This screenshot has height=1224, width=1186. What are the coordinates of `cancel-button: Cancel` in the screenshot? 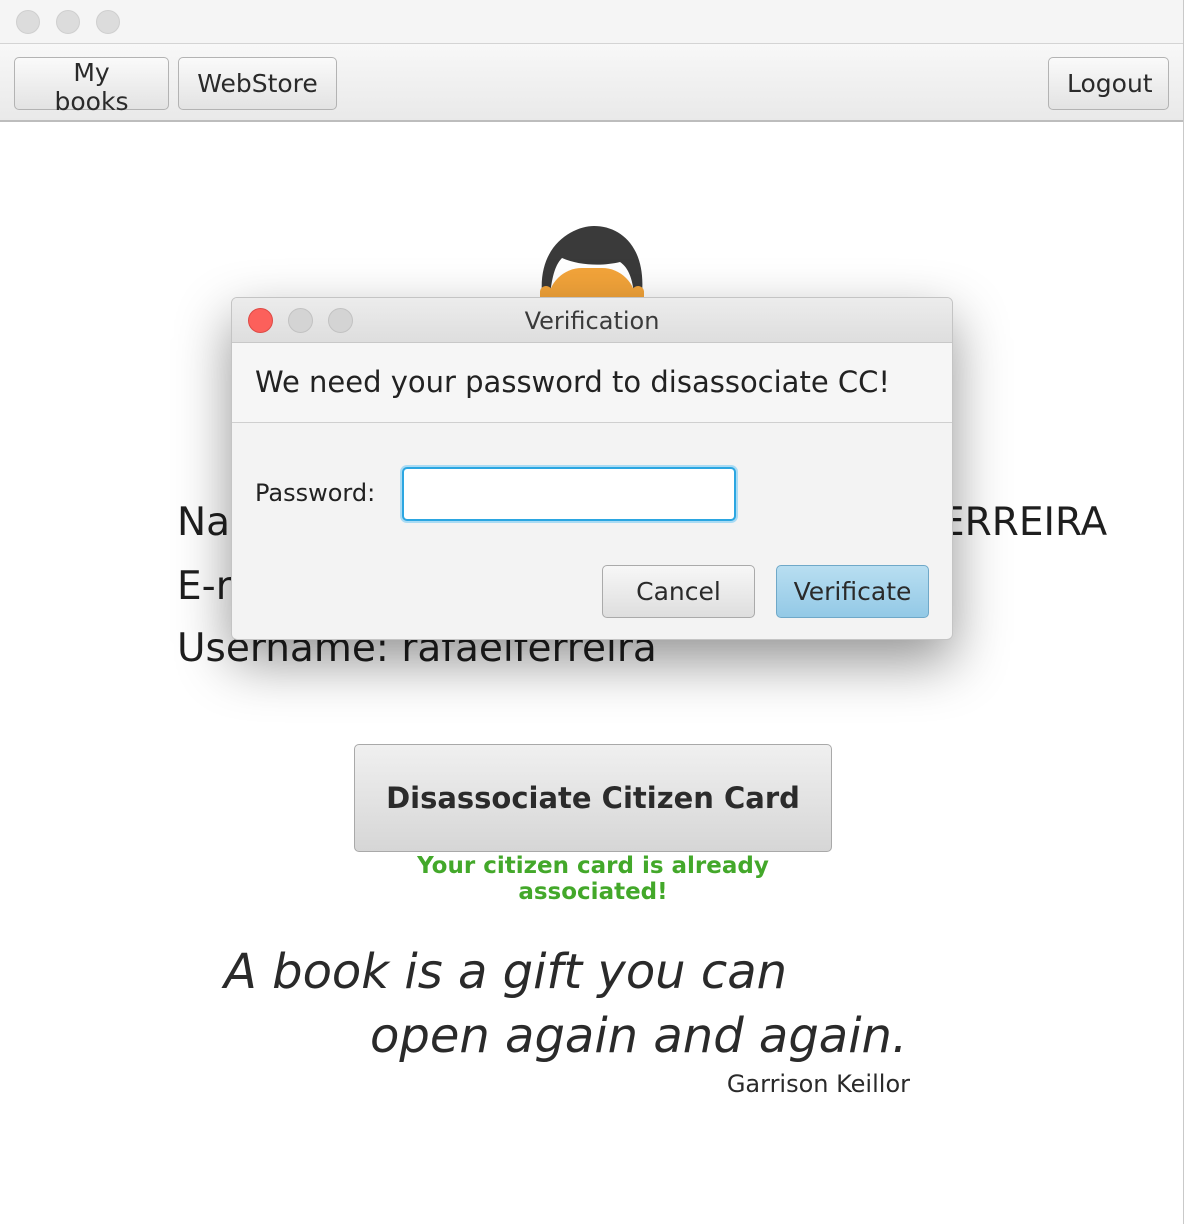 It's located at (678, 591).